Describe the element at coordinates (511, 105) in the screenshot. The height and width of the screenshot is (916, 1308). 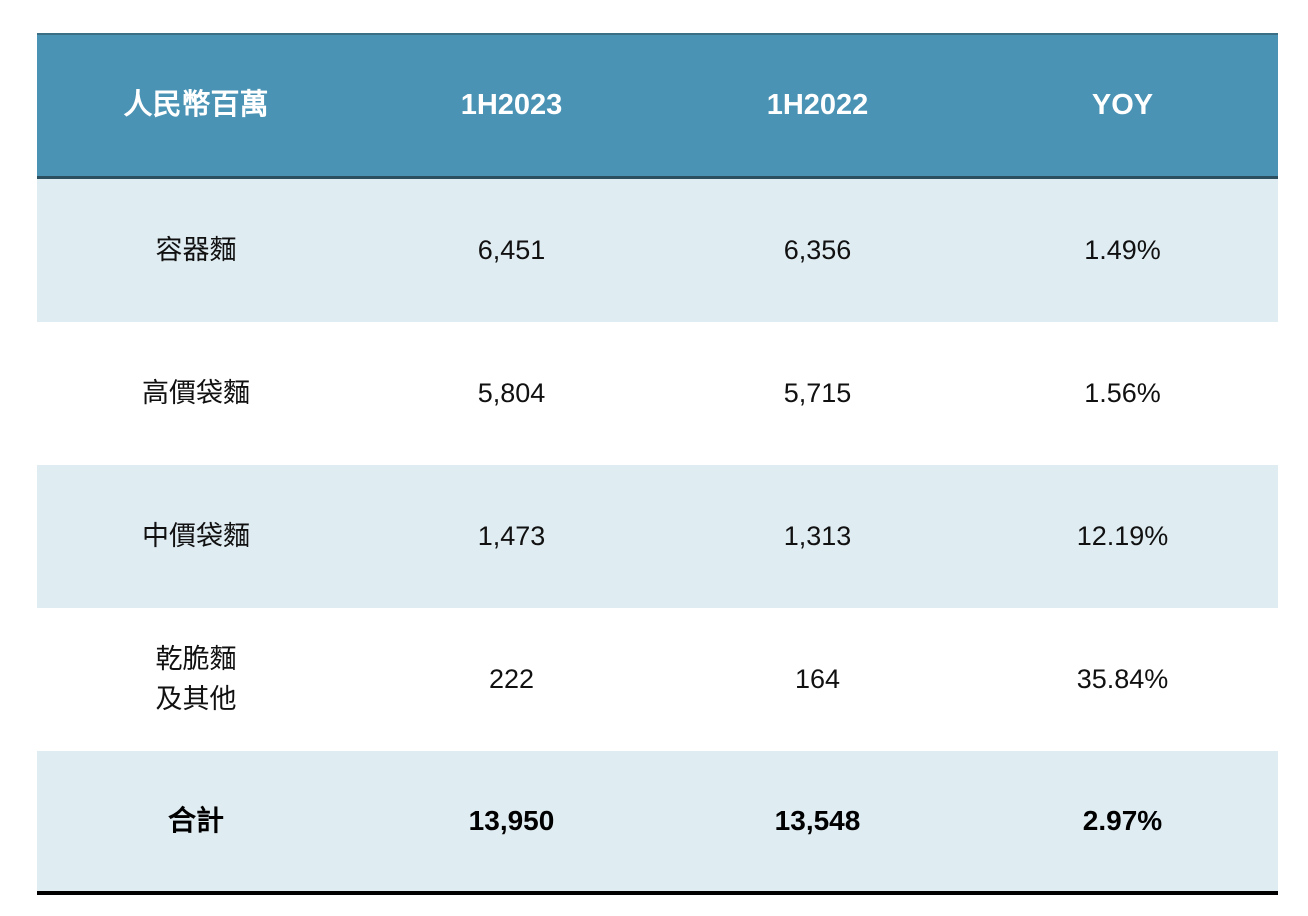
I see `header-1h2023: 1H2023` at that location.